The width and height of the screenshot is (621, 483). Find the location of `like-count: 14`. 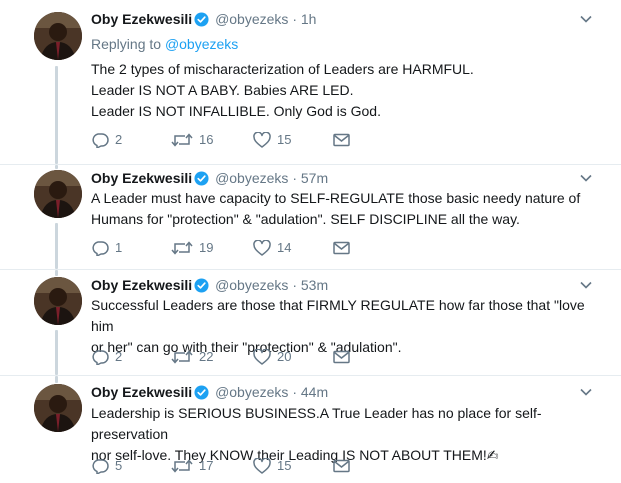

like-count: 14 is located at coordinates (284, 247).